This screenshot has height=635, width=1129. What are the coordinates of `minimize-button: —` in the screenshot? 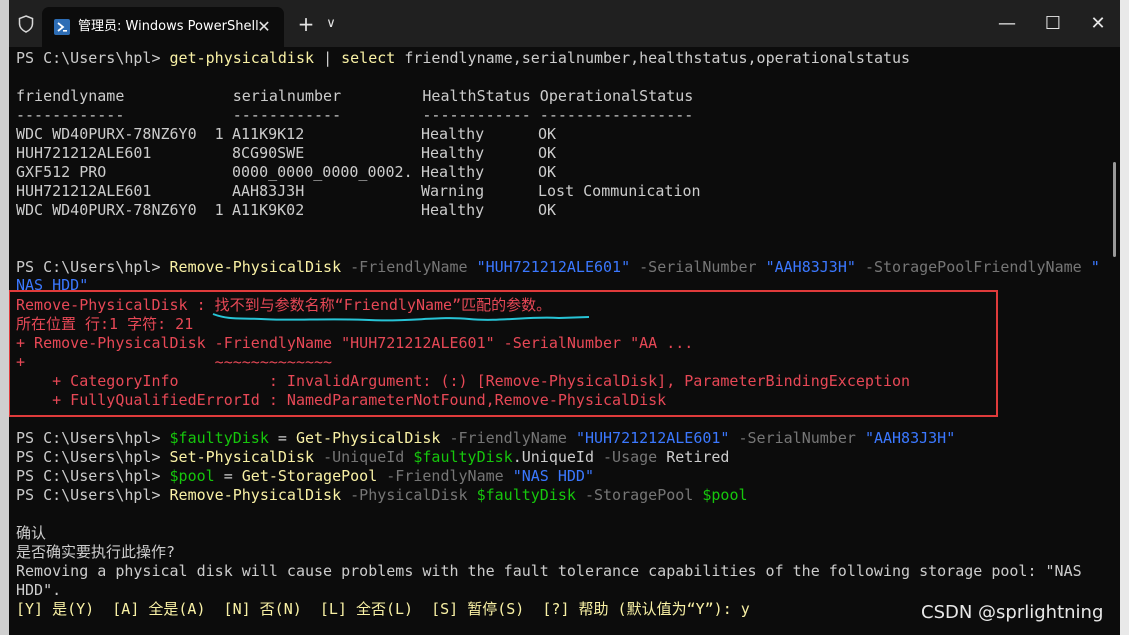 It's located at (1007, 24).